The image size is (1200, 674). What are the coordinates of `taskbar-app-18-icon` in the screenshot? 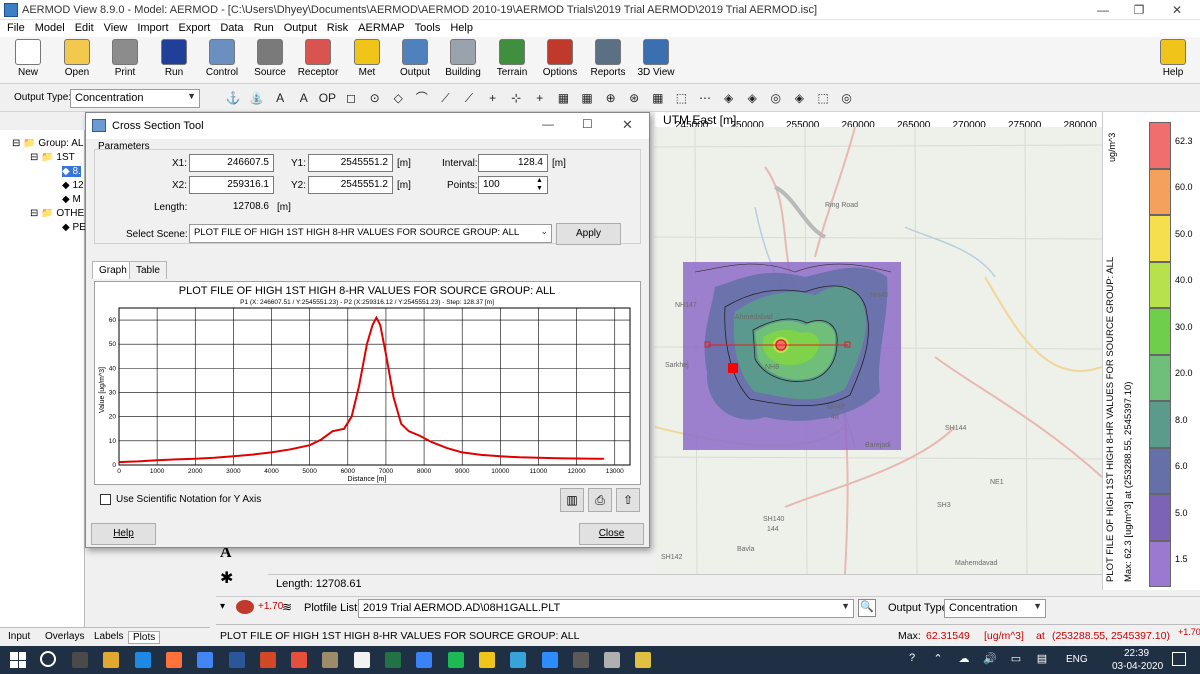 It's located at (612, 660).